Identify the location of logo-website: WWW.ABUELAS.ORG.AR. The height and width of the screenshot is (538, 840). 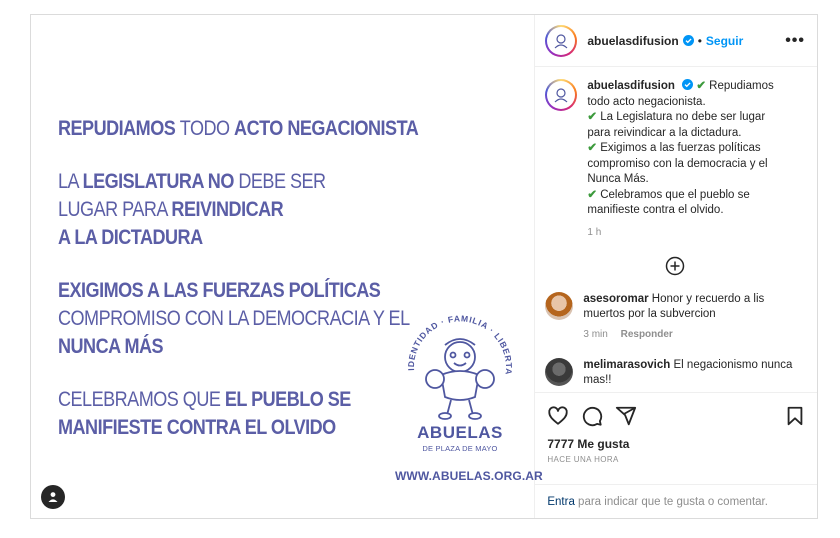
(469, 476).